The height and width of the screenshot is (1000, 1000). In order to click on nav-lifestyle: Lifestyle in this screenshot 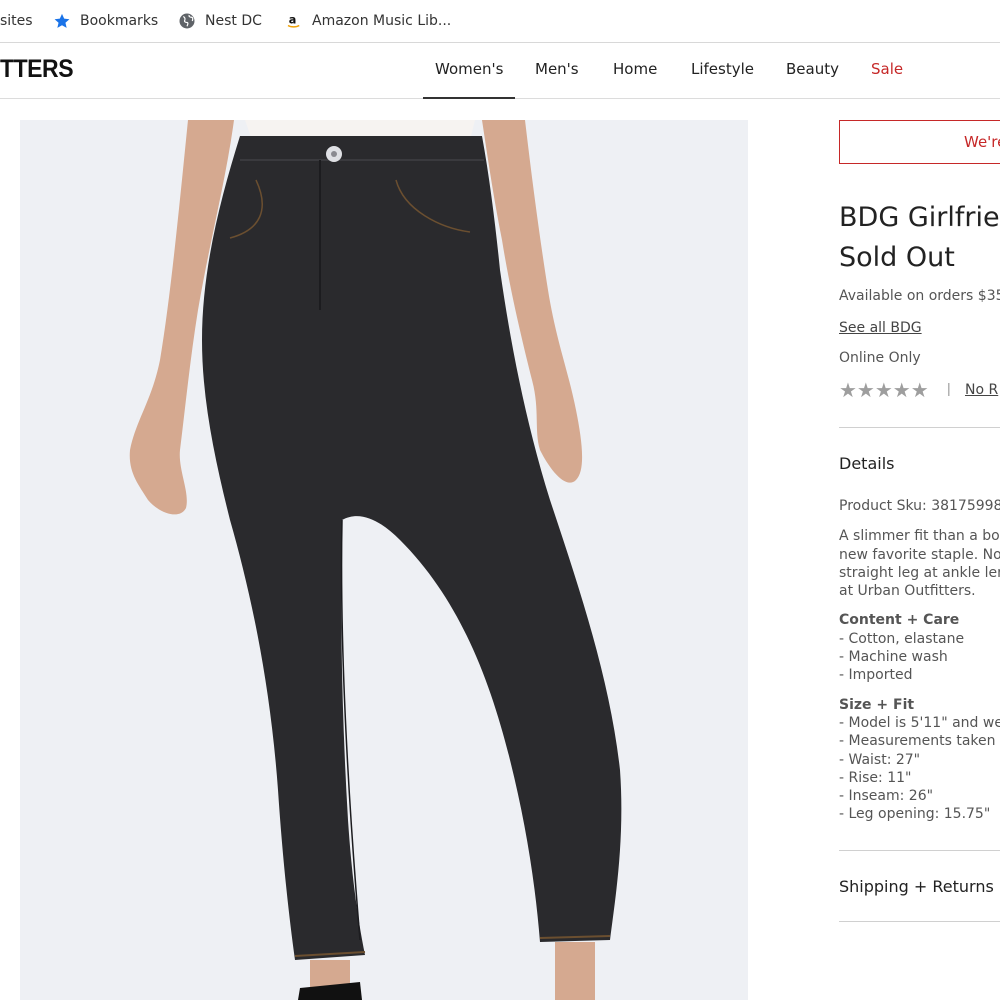, I will do `click(722, 70)`.